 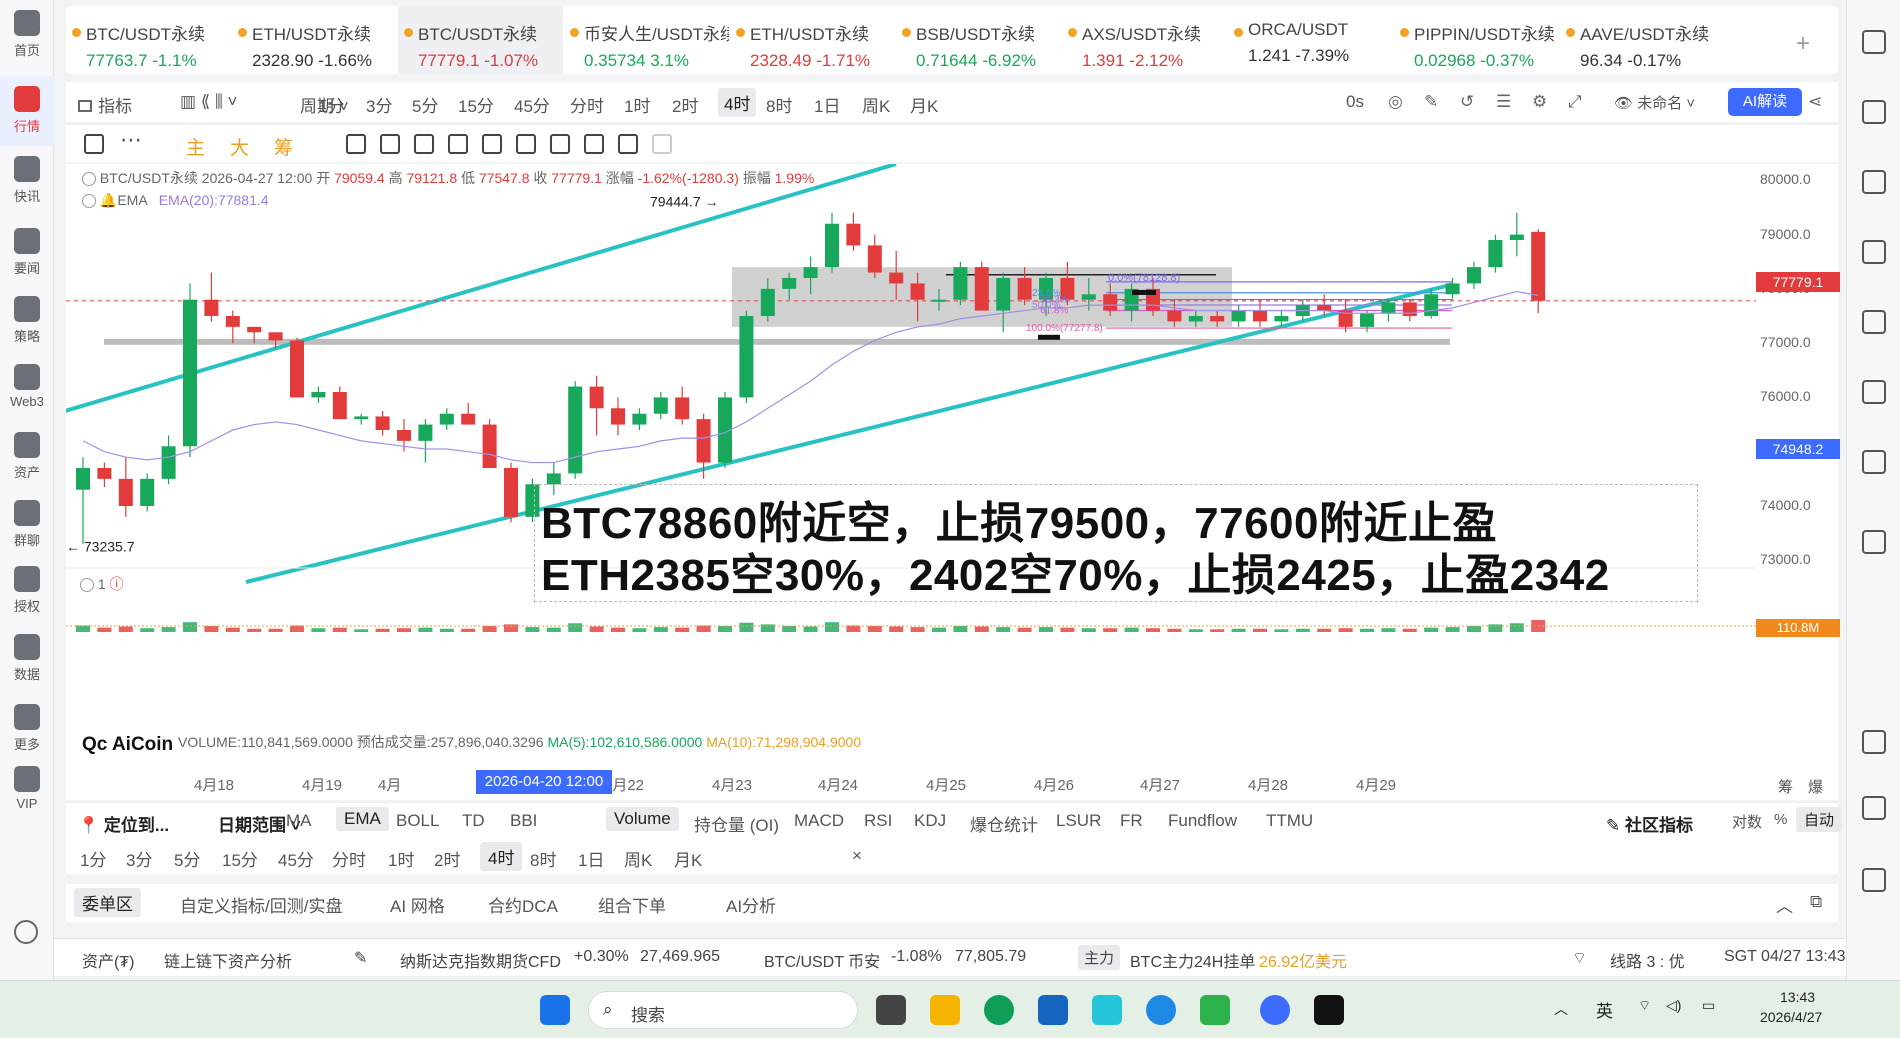 I want to click on indicator-toggle: MACD, so click(x=819, y=821).